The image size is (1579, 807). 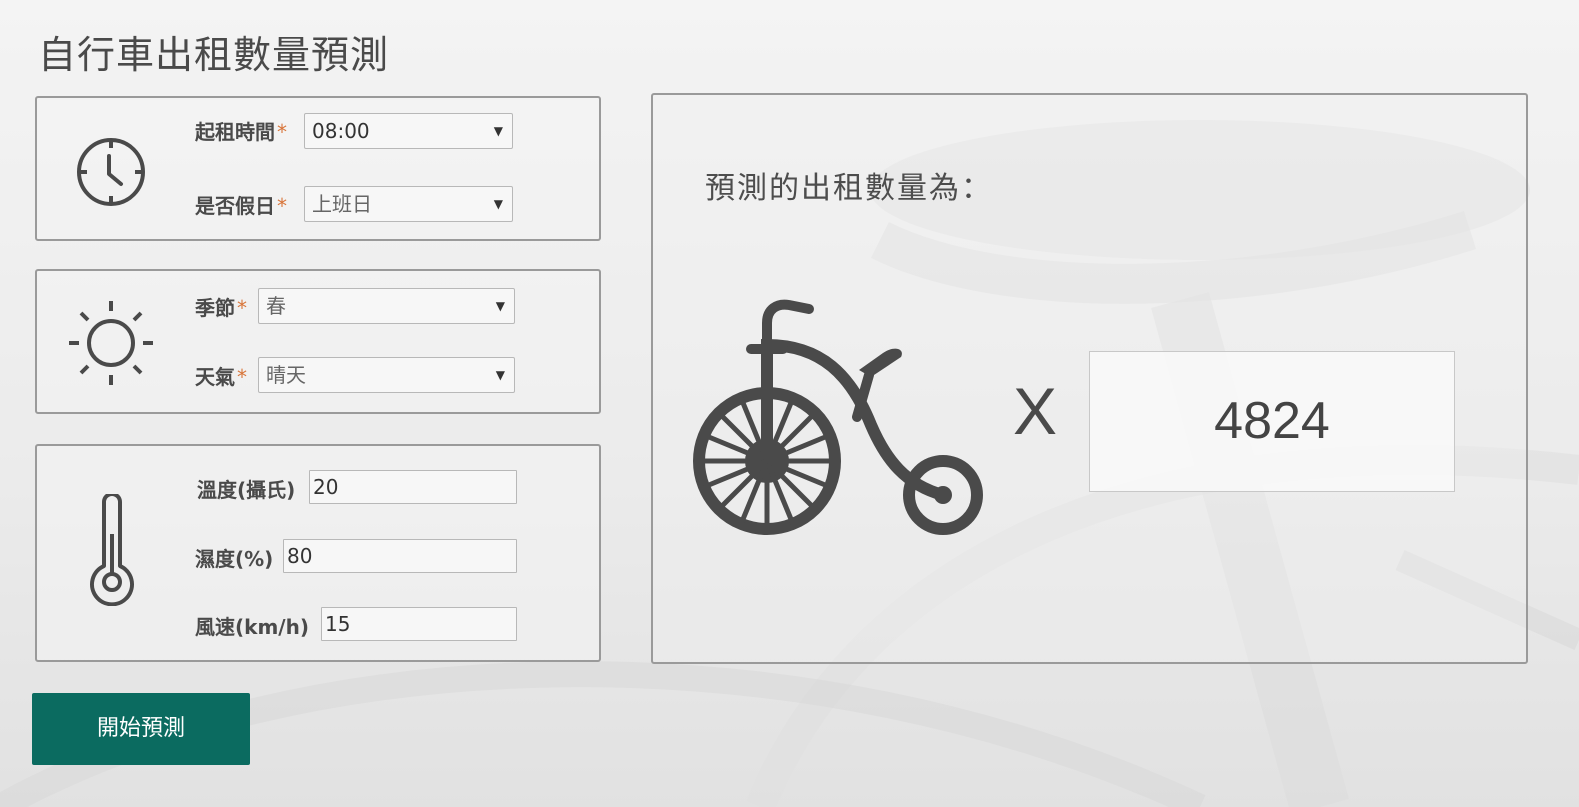 What do you see at coordinates (318, 341) in the screenshot?
I see `weather-panel: 季節 * 春 ▼ 天氣 * 晴天 ▼` at bounding box center [318, 341].